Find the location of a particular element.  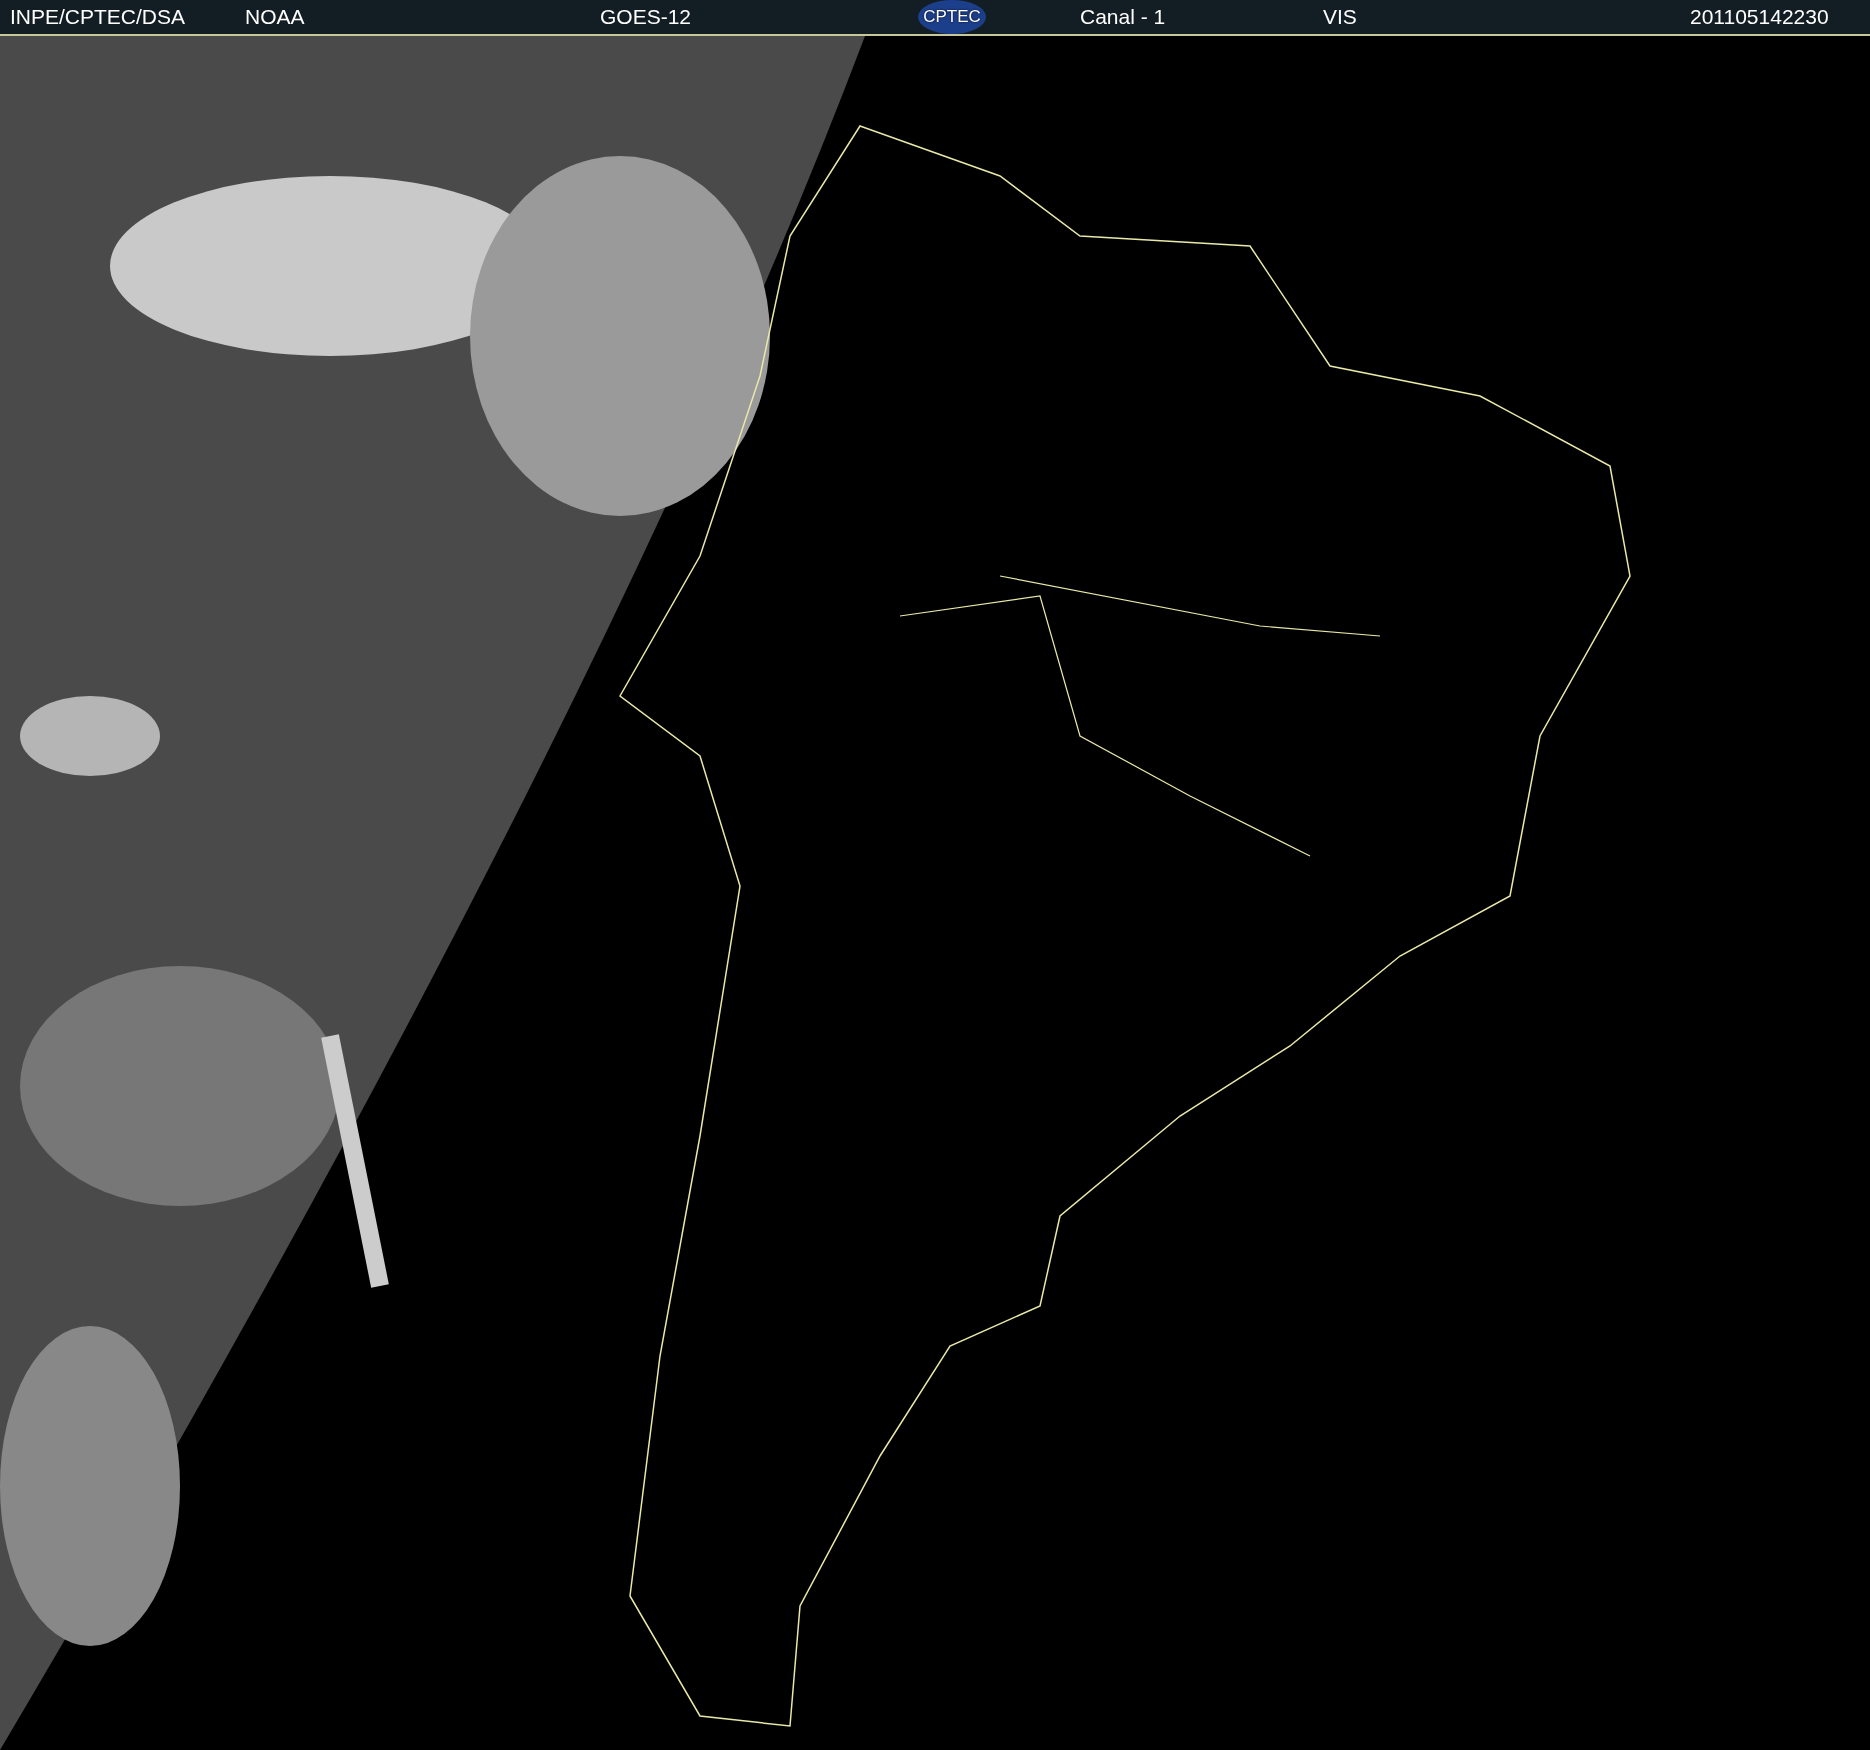

source-label: NOAA is located at coordinates (275, 17).